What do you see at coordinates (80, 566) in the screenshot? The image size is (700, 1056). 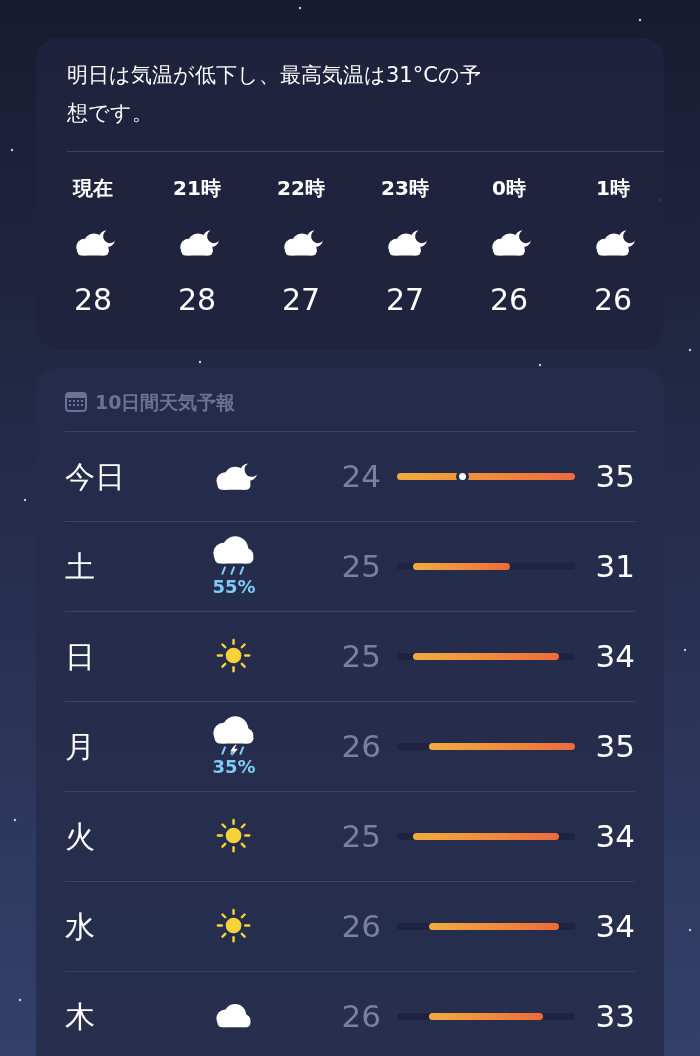 I see `day-label: 土` at bounding box center [80, 566].